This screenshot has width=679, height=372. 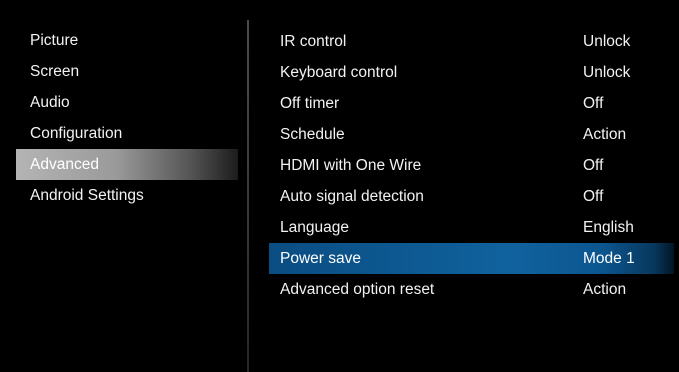 What do you see at coordinates (357, 289) in the screenshot?
I see `setting-label: Advanced option reset` at bounding box center [357, 289].